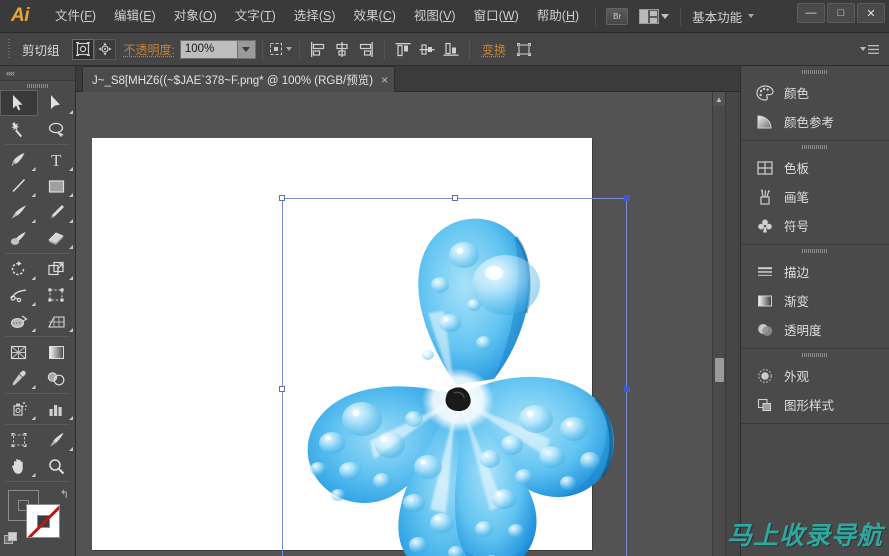 The image size is (889, 556). Describe the element at coordinates (57, 238) in the screenshot. I see `eraser-tool` at that location.